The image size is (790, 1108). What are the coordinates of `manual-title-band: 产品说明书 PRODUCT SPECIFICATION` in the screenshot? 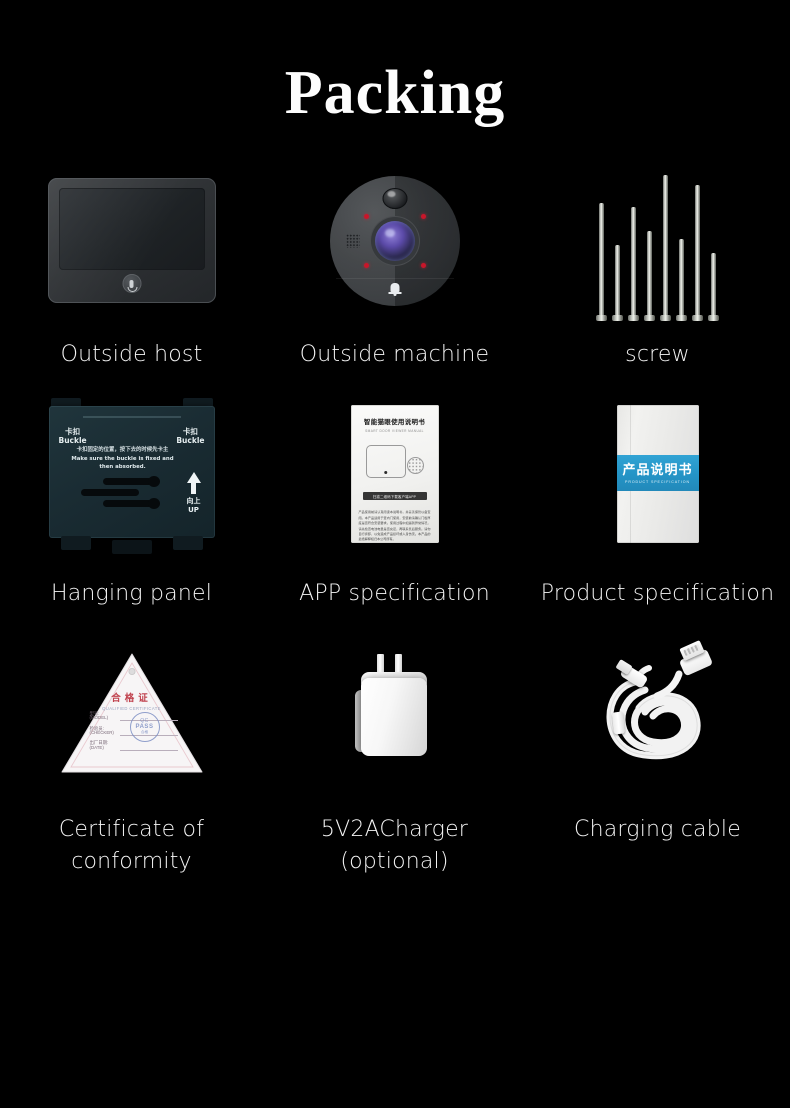 It's located at (657, 473).